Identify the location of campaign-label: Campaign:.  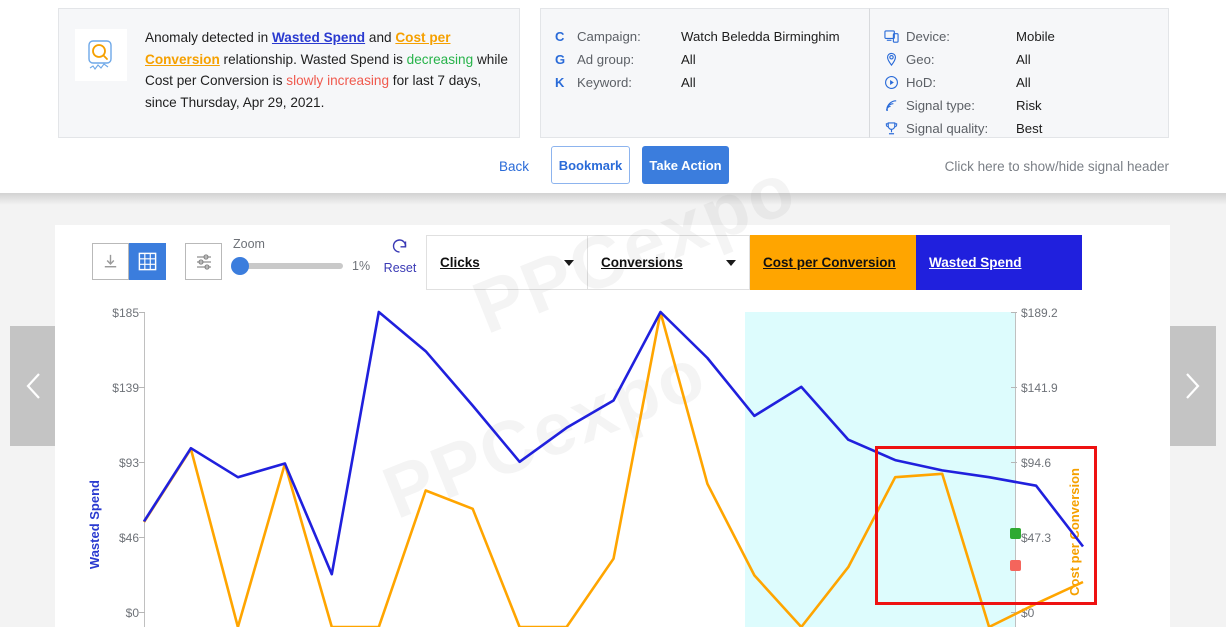
(609, 36).